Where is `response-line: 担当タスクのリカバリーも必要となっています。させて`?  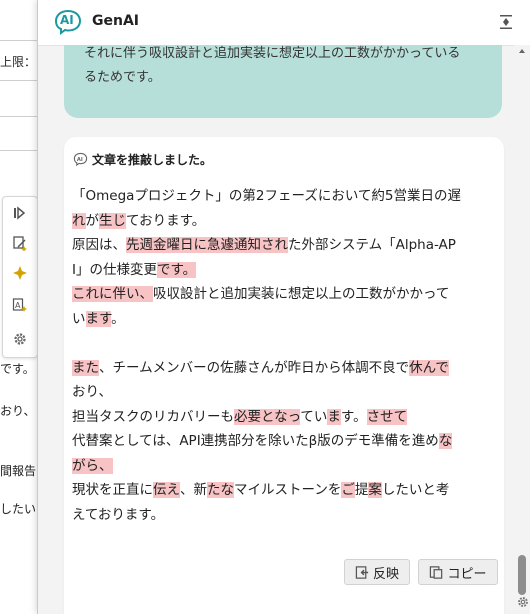
response-line: 担当タスクのリカバリーも必要となっています。させて is located at coordinates (284, 417).